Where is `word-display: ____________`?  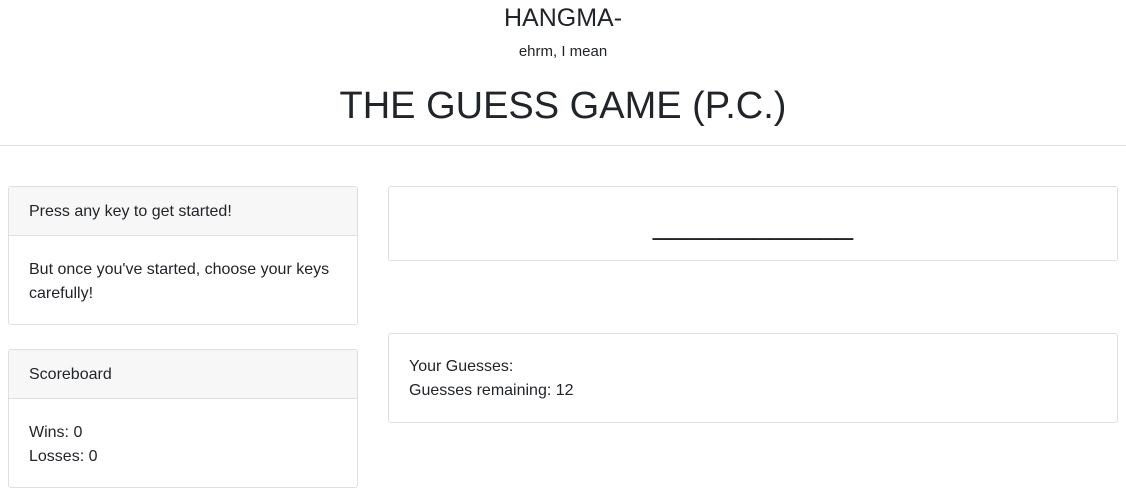
word-display: ____________ is located at coordinates (753, 224).